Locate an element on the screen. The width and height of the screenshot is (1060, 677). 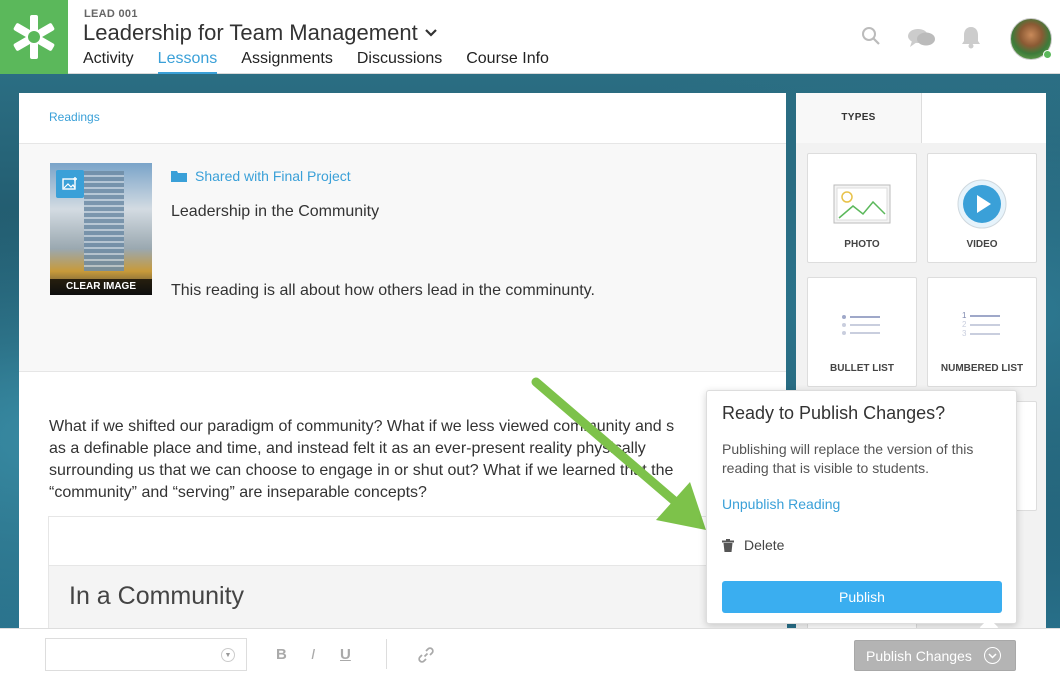
course-title-dropdown: Leadership for Team Management is located at coordinates (260, 33).